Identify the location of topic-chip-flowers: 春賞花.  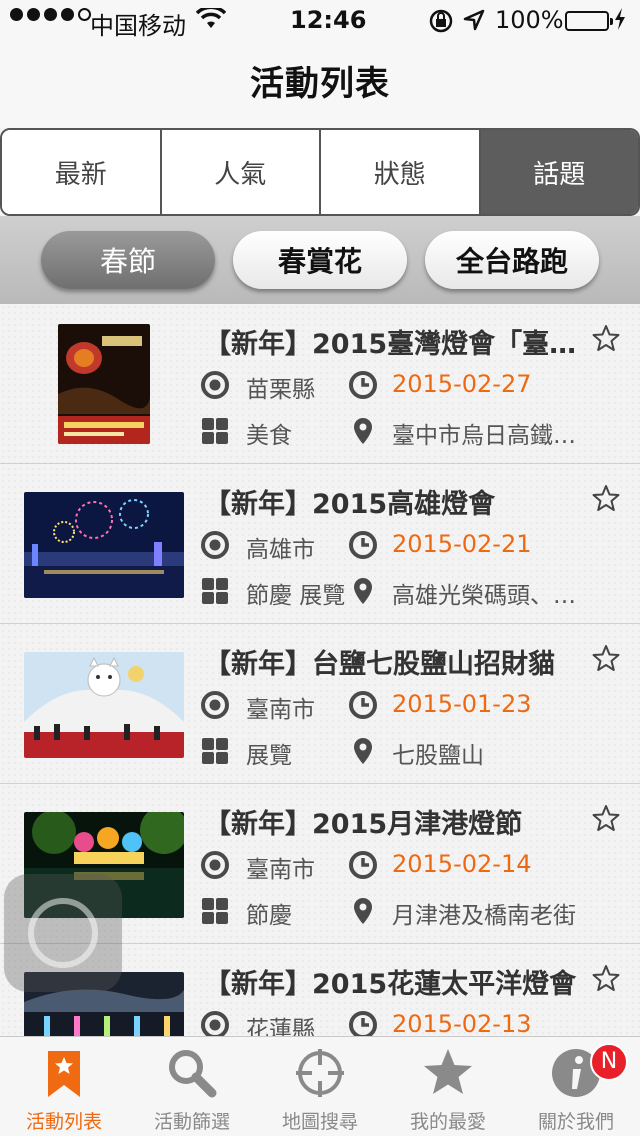
(320, 260).